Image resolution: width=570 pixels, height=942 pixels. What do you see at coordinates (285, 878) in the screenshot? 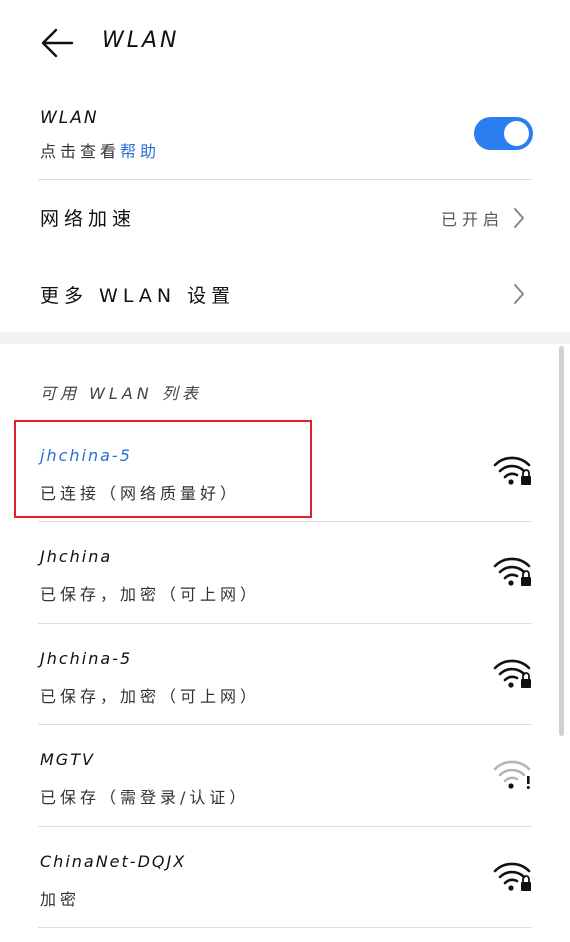
I see `network-item: ChinaNet-DQJX 加密` at bounding box center [285, 878].